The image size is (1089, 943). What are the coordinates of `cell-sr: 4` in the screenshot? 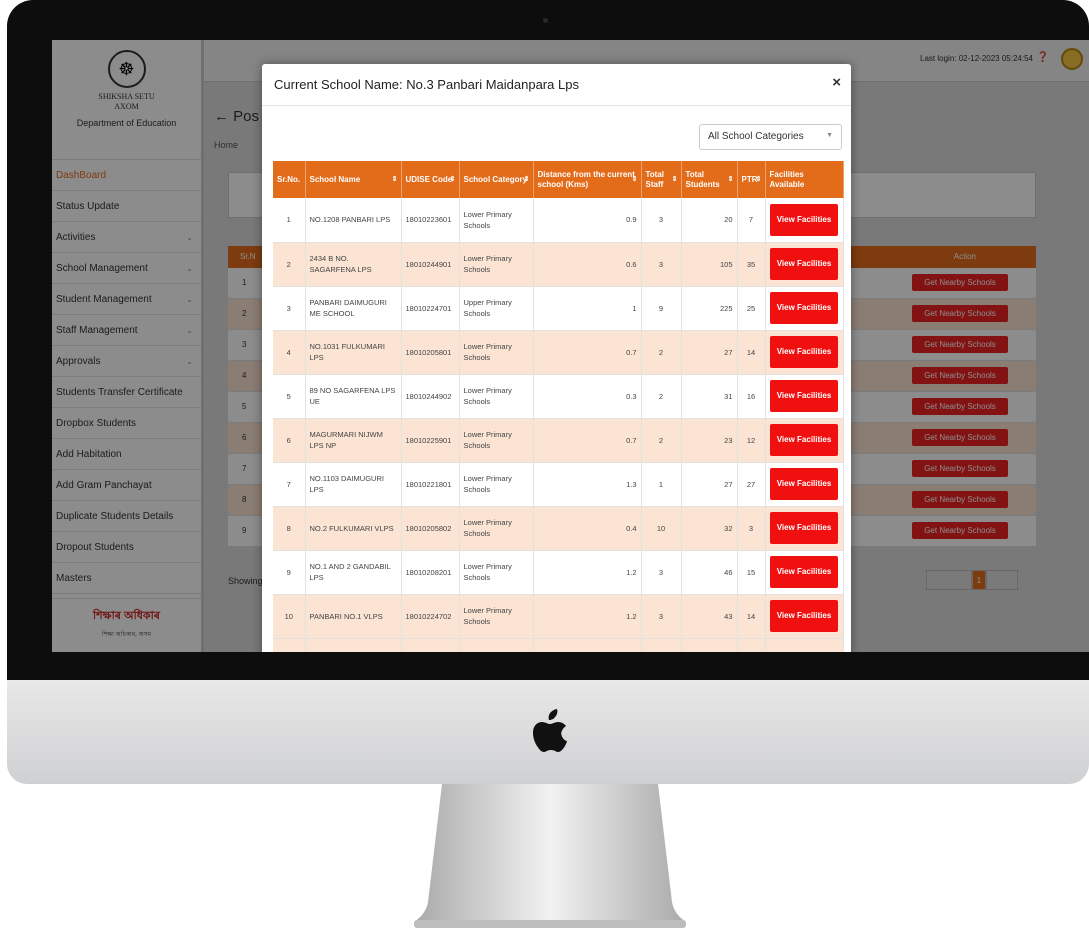 It's located at (289, 352).